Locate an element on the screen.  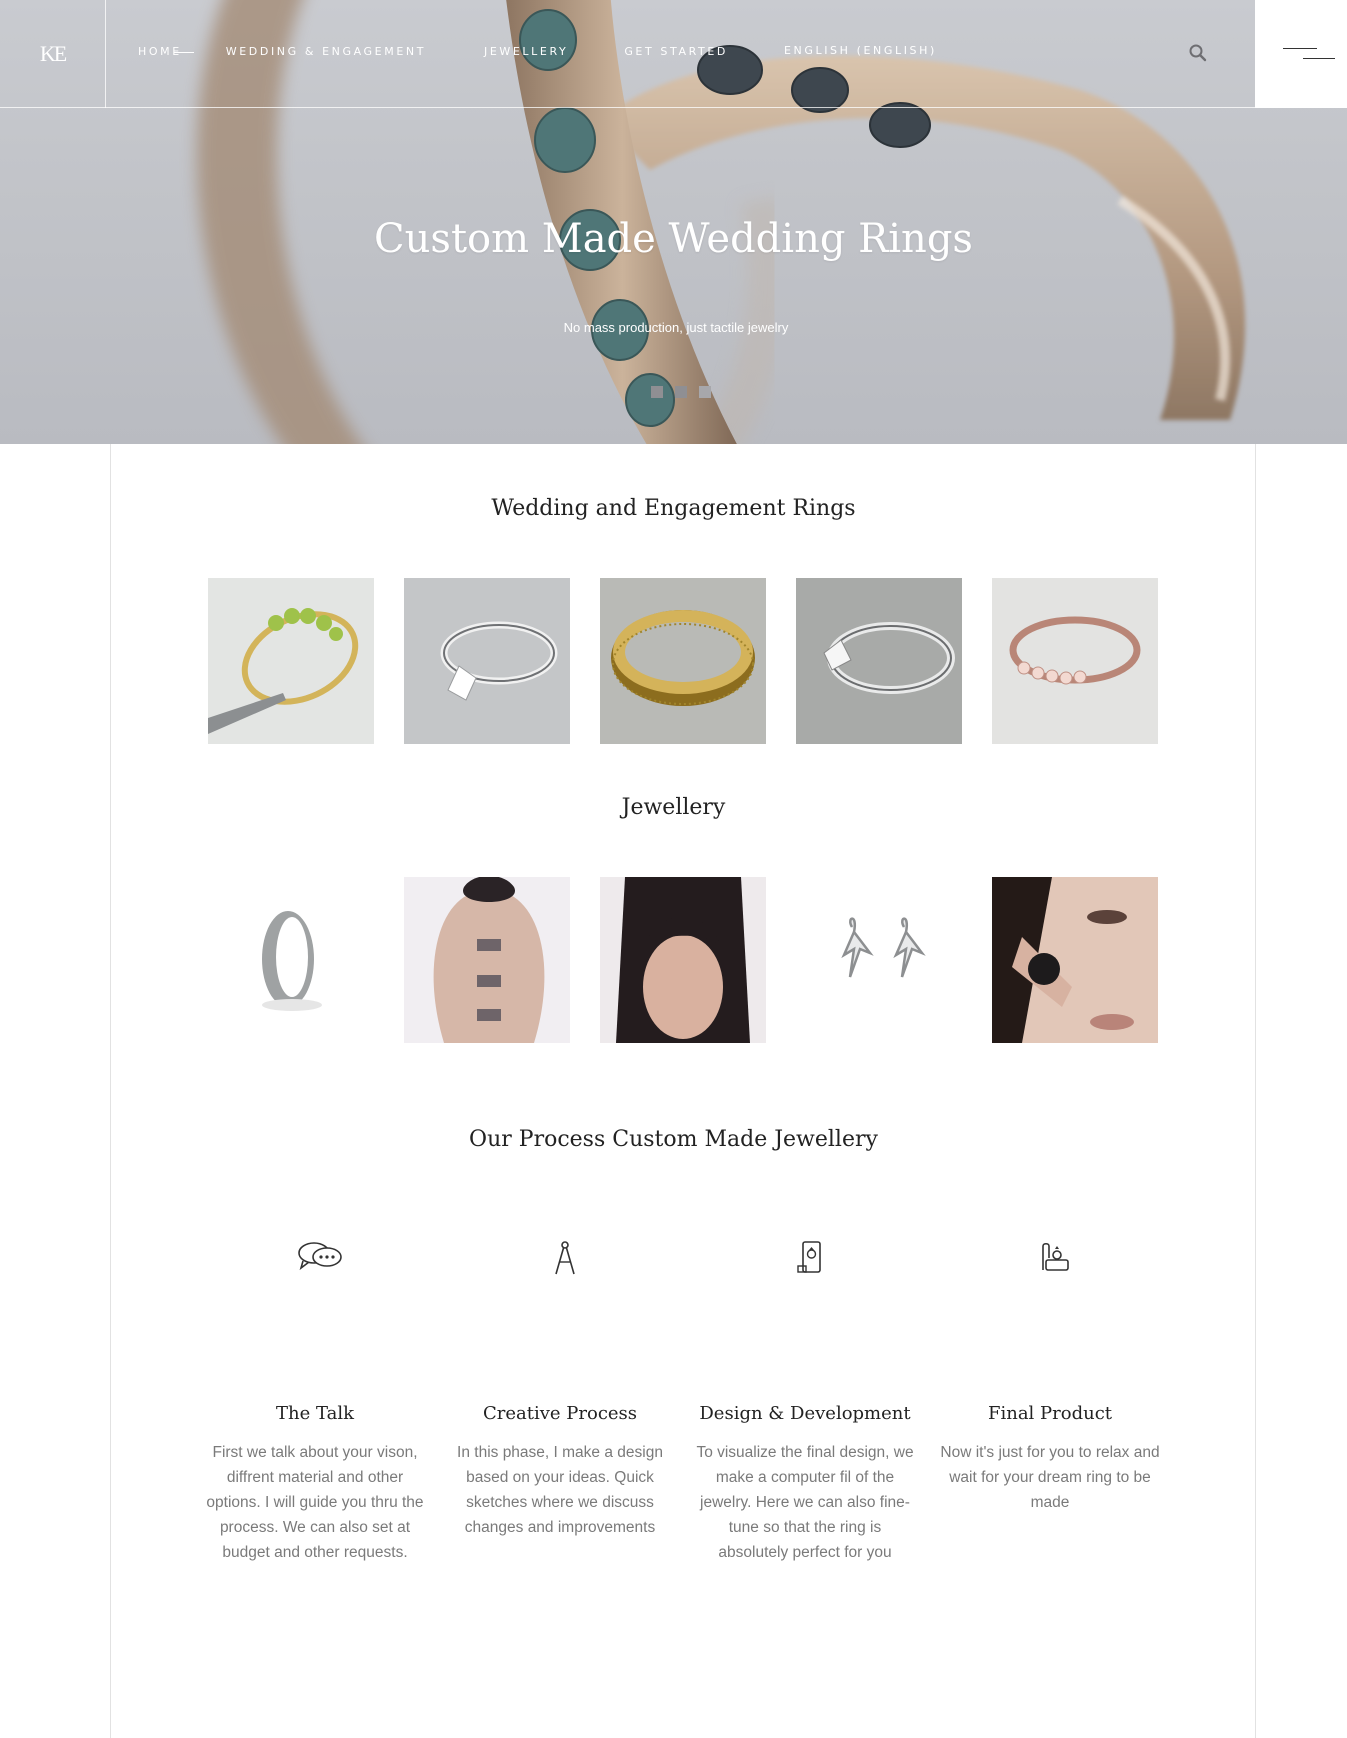
ring-box-icon is located at coordinates (1055, 1256).